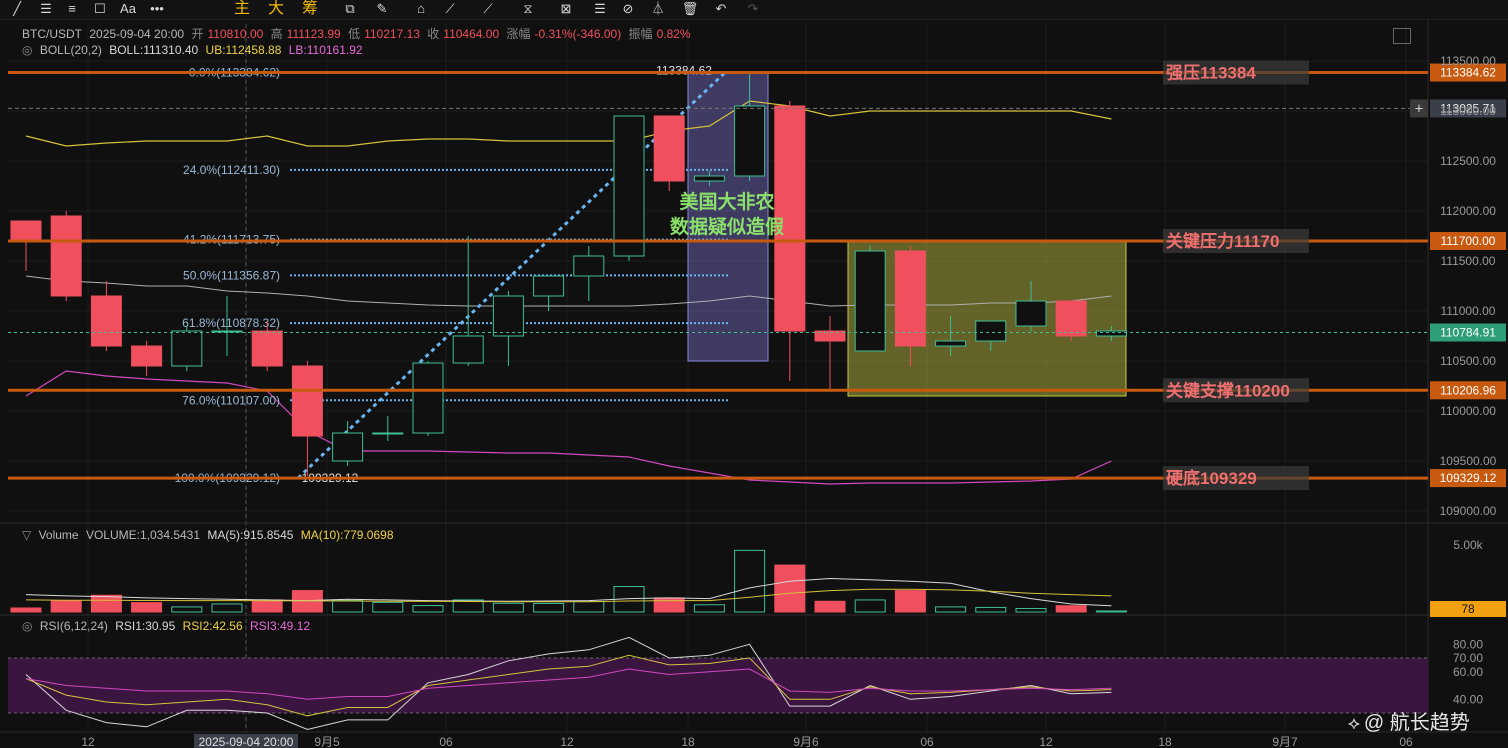 The image size is (1508, 748). What do you see at coordinates (628, 10) in the screenshot?
I see `toolbar-tool: ⊘` at bounding box center [628, 10].